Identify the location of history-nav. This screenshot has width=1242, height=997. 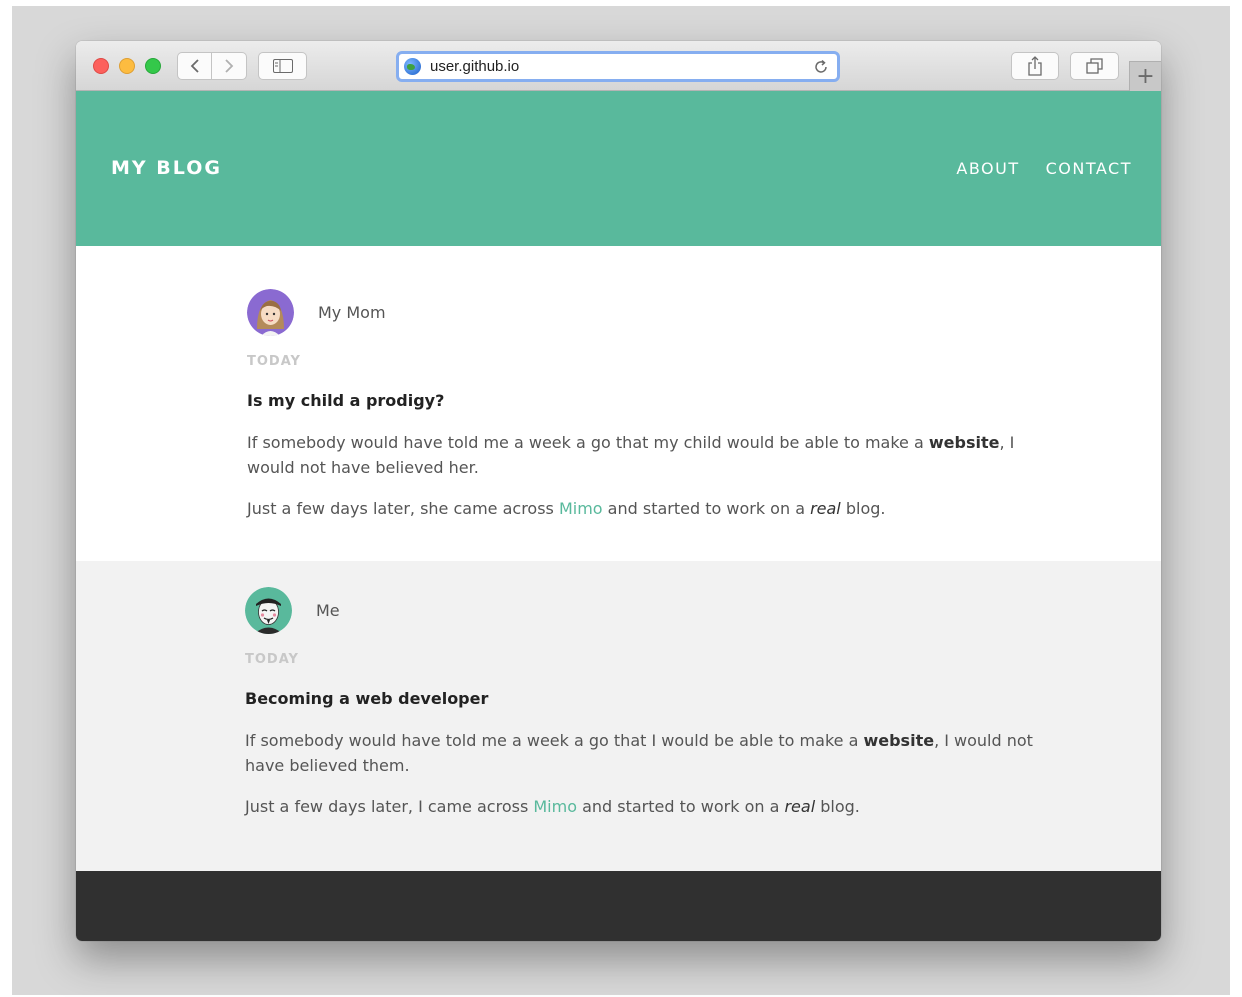
(212, 66).